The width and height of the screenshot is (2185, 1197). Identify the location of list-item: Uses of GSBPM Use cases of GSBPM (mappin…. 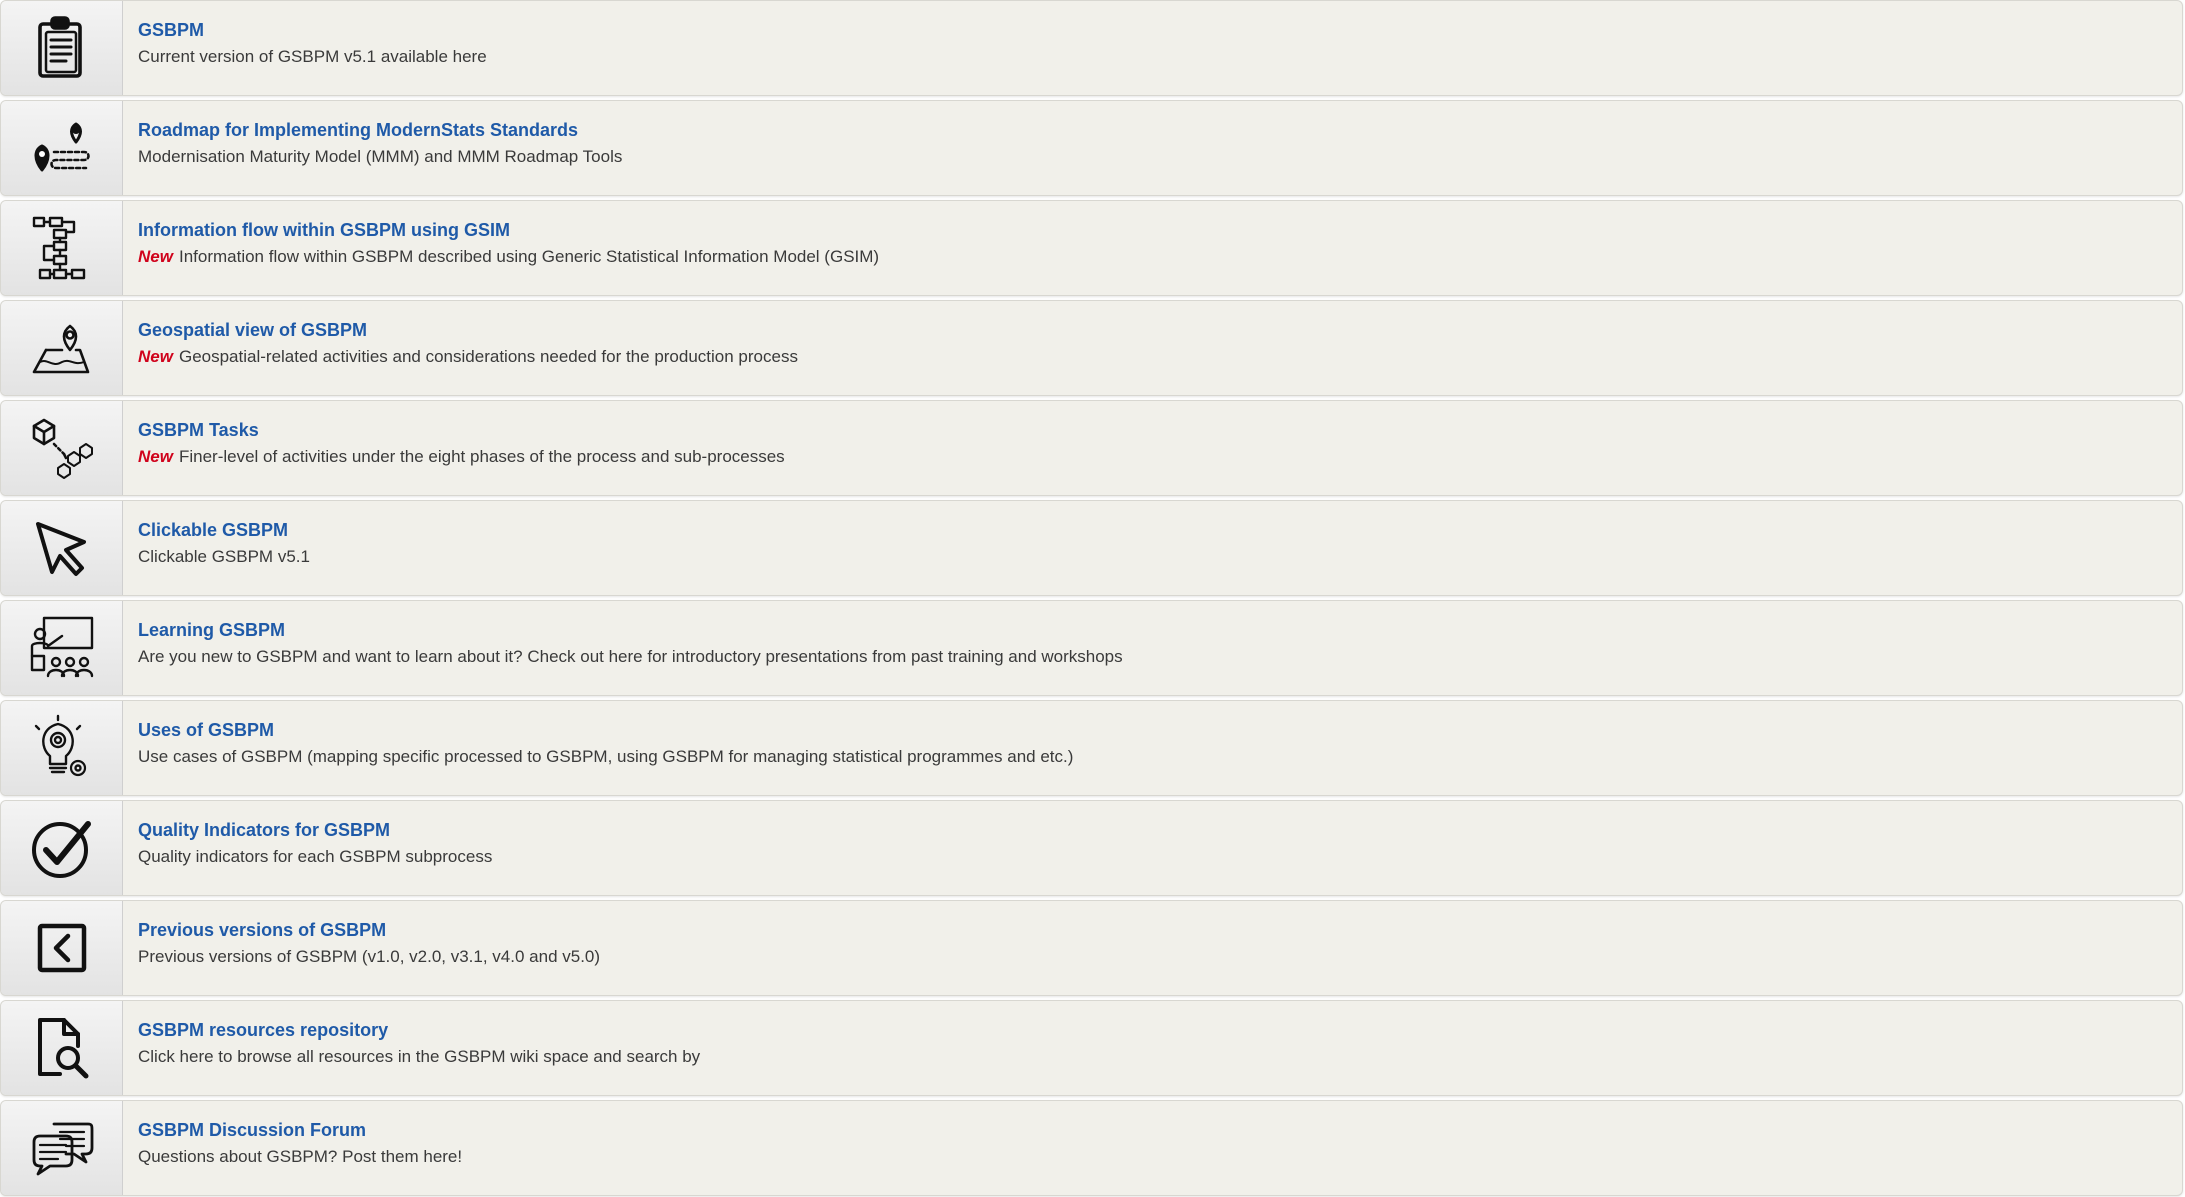
(1091, 748).